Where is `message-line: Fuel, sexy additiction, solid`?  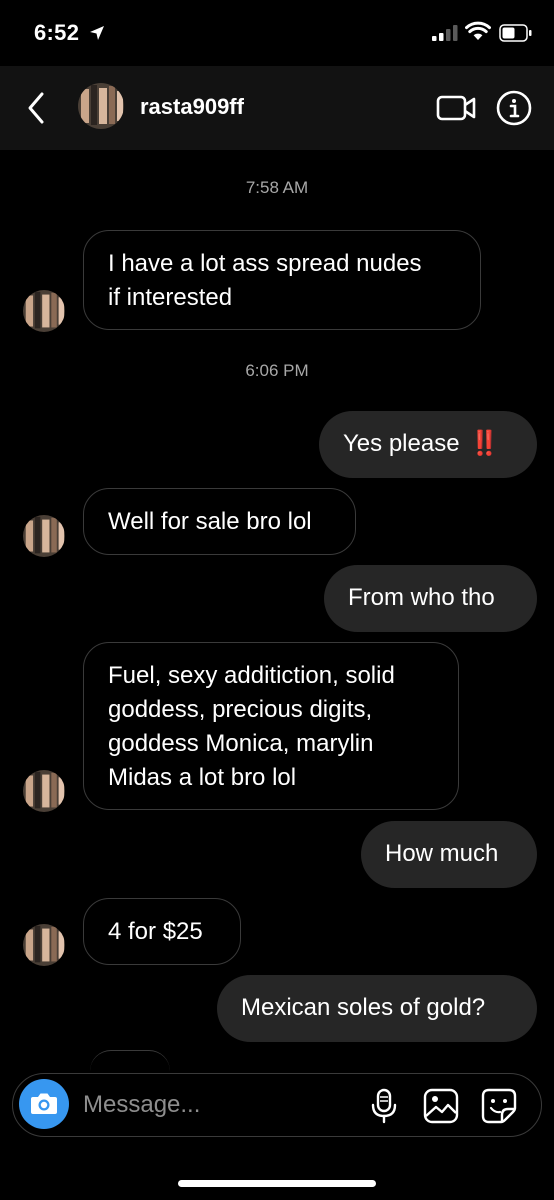 message-line: Fuel, sexy additiction, solid is located at coordinates (251, 675).